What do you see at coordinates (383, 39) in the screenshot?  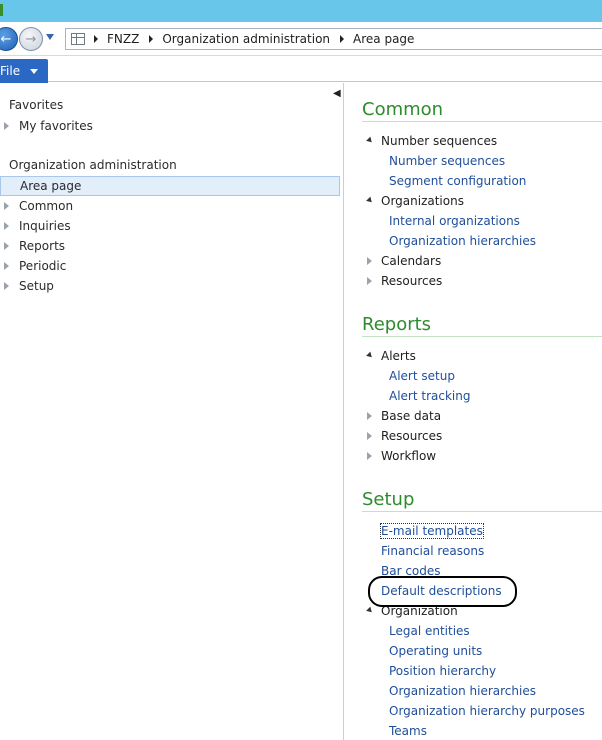 I see `breadcrumb-item: Area page` at bounding box center [383, 39].